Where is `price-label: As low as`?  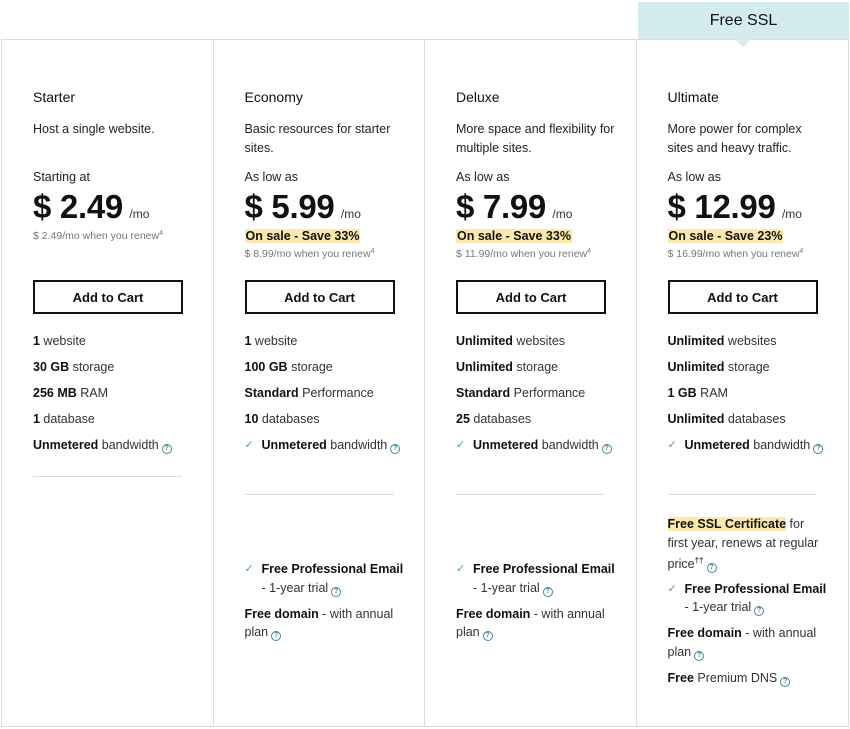
price-label: As low as is located at coordinates (271, 177).